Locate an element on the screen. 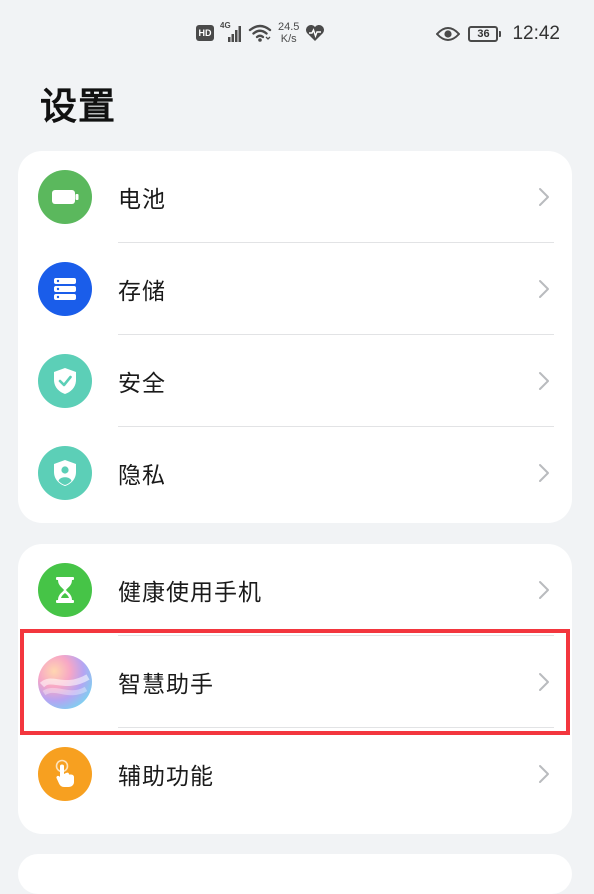  privacy-icon is located at coordinates (65, 473).